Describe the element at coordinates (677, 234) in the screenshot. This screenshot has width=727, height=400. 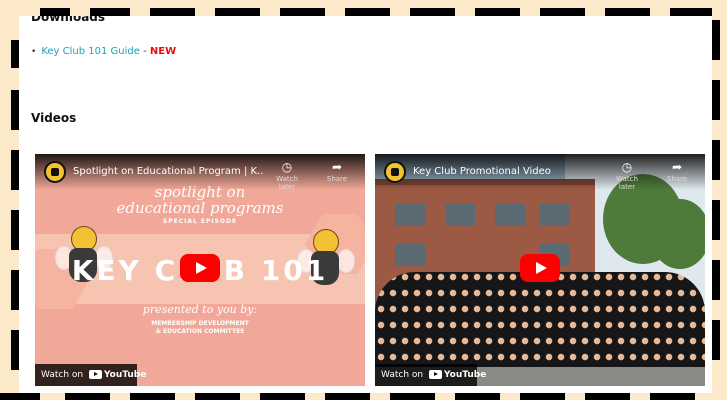
I see `tree` at that location.